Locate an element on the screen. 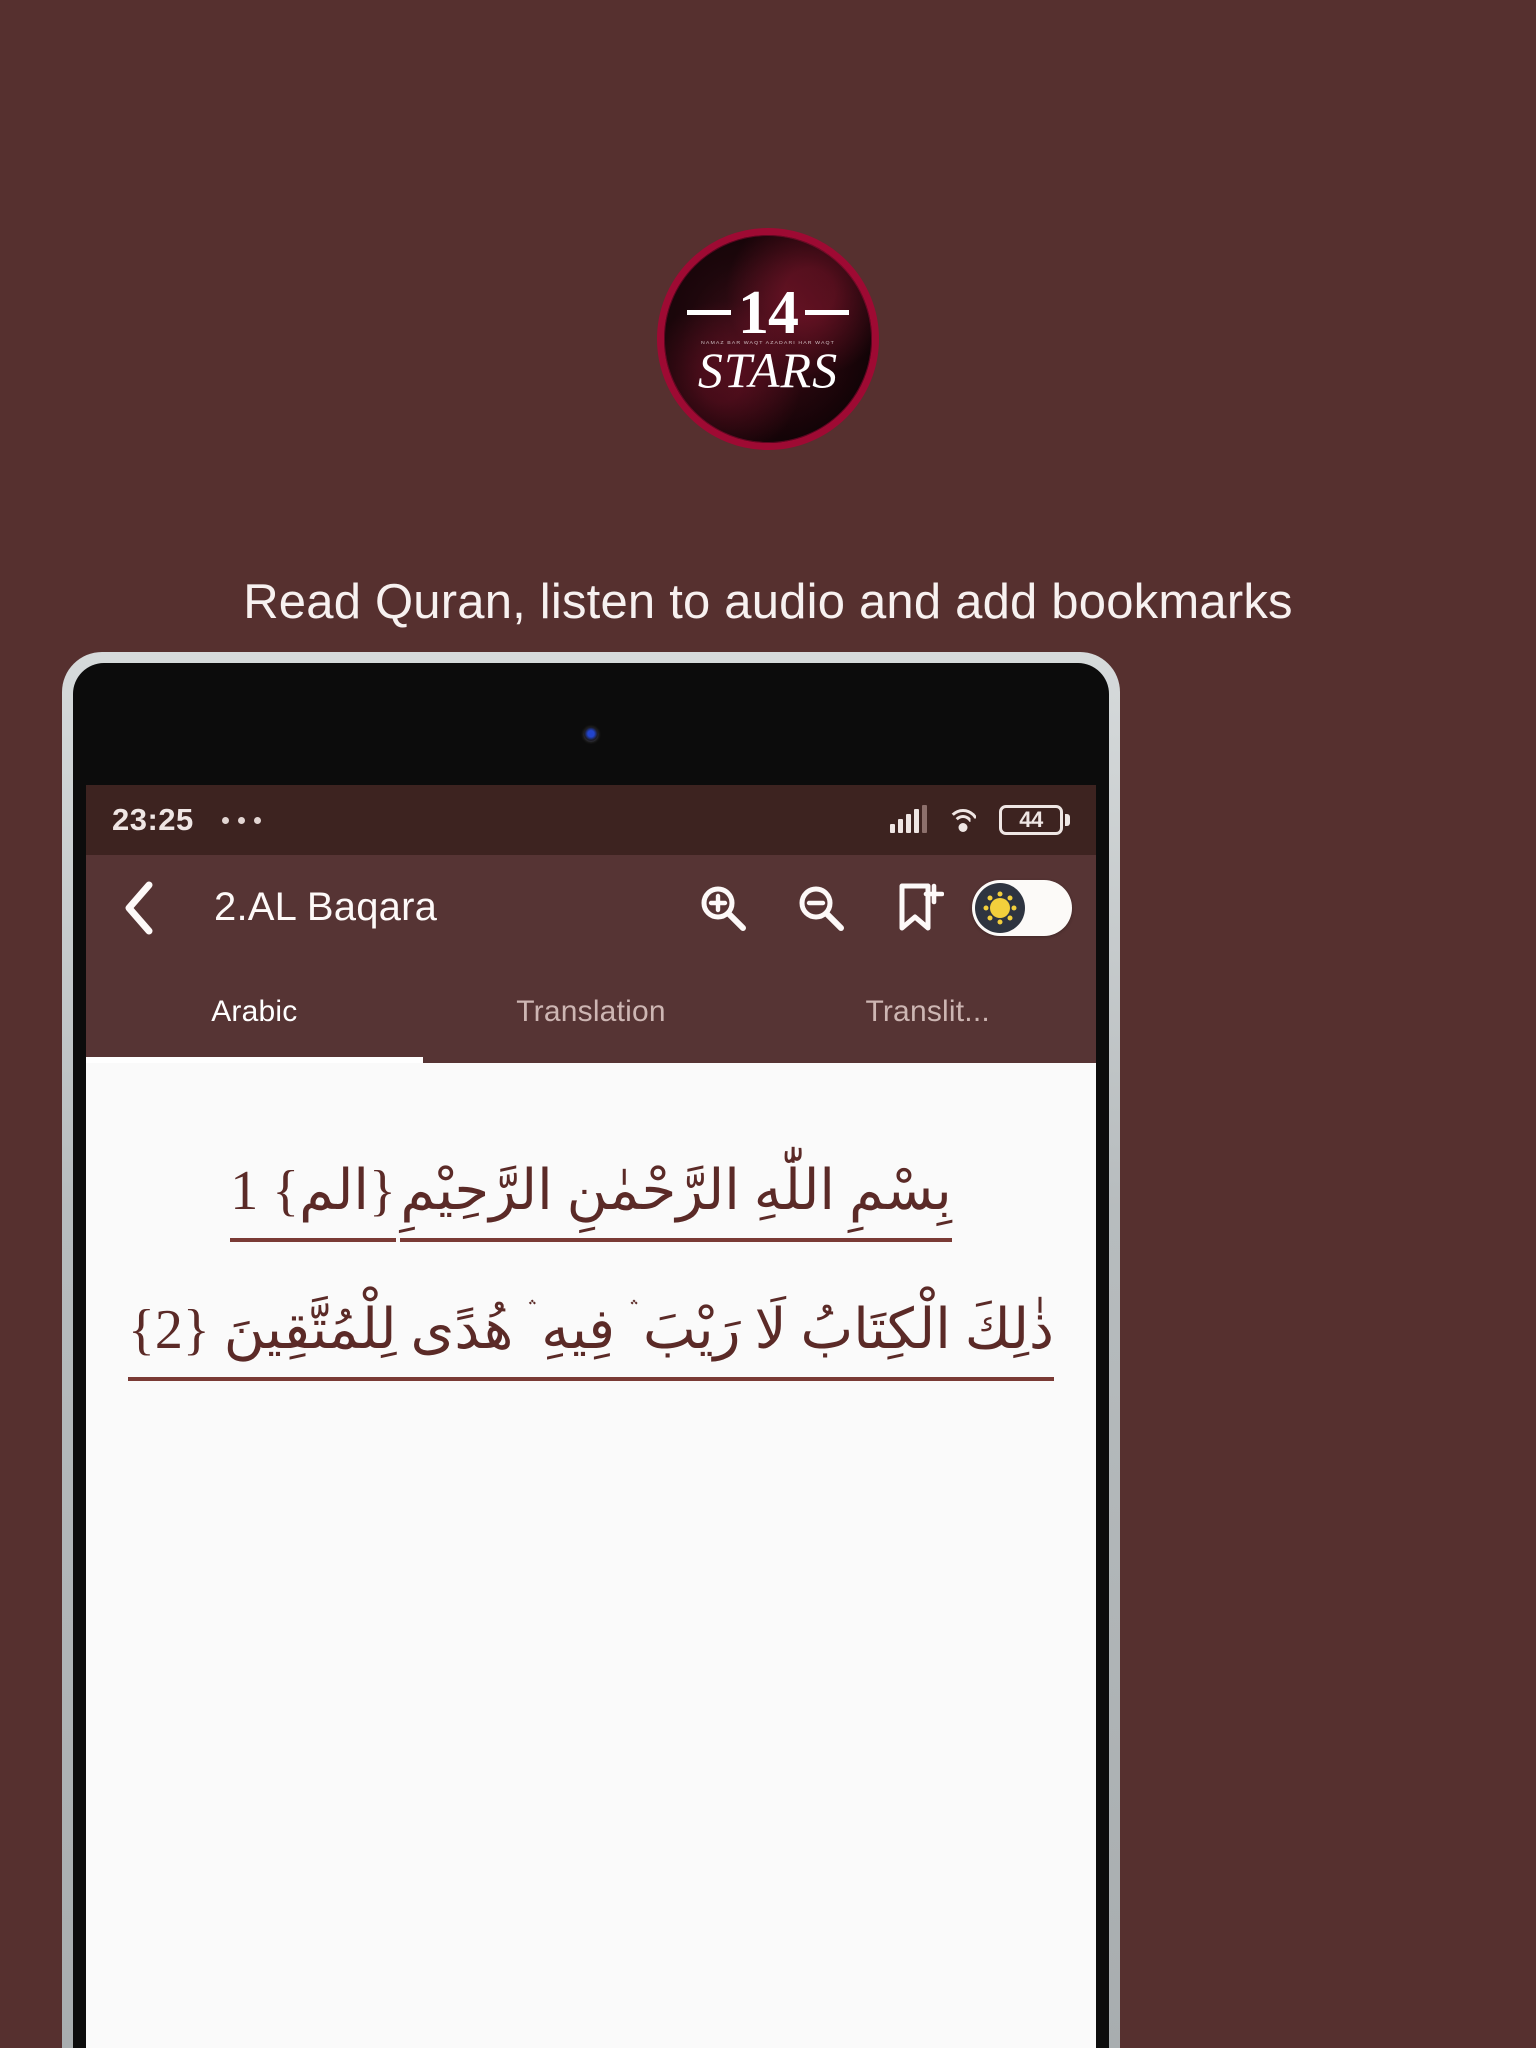 The width and height of the screenshot is (1536, 2048). add-bookmark-button is located at coordinates (919, 908).